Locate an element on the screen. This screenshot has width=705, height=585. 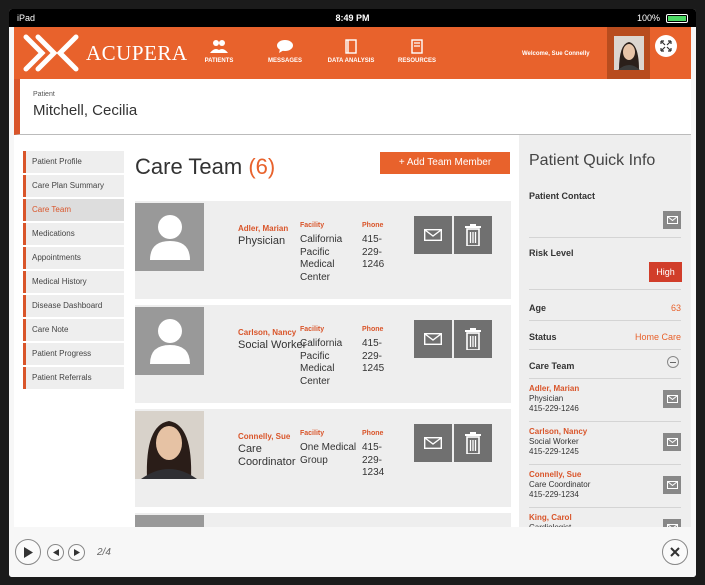
patient-contact-label: Patient Contact is located at coordinates (562, 196).